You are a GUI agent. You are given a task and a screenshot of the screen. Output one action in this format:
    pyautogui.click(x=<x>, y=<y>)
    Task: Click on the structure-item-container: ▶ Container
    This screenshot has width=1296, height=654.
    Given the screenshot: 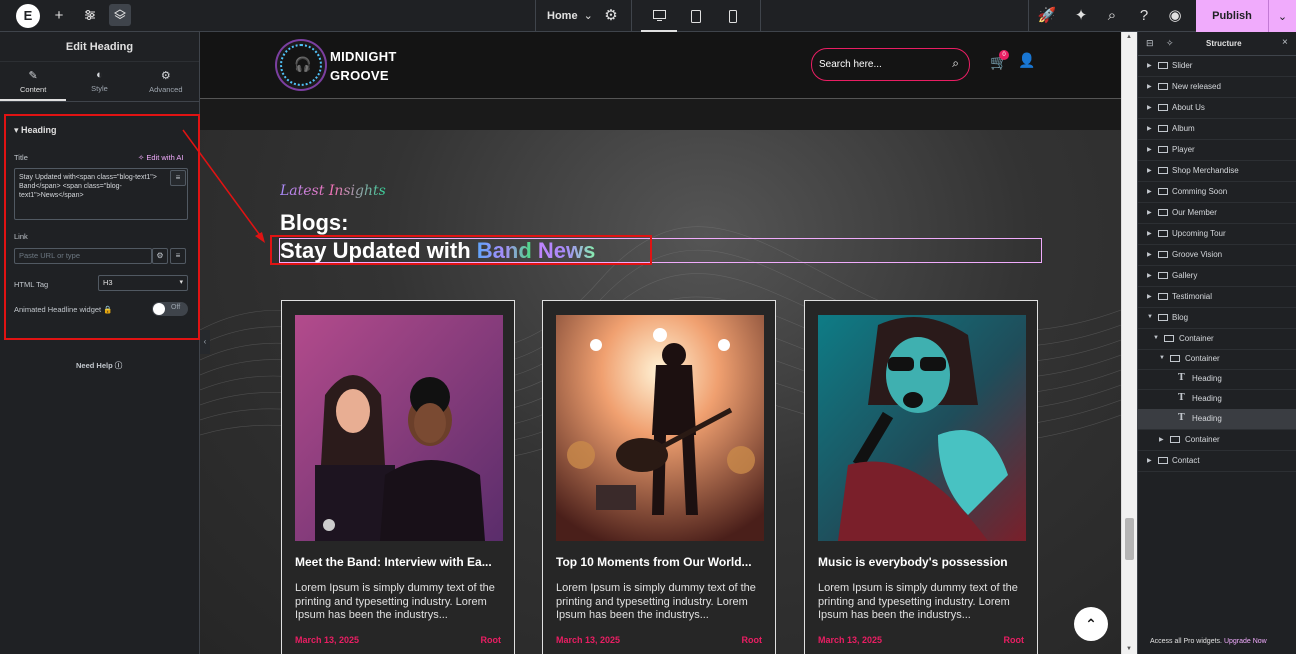 What is the action you would take?
    pyautogui.click(x=1217, y=440)
    